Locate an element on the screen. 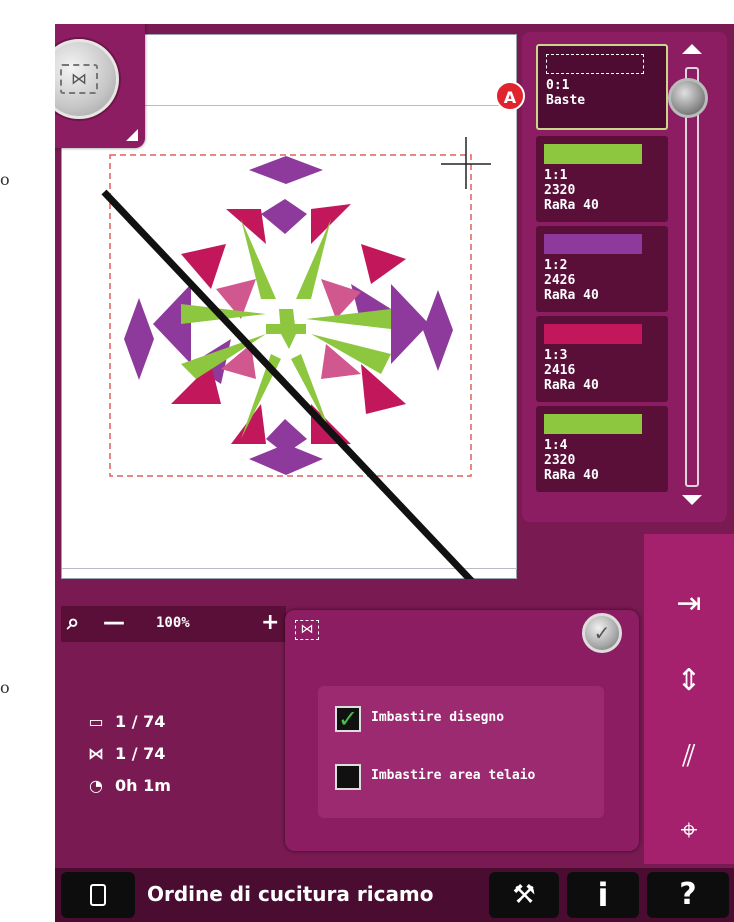 Image resolution: width=734 pixels, height=922 pixels. color-item-index: 1:2 is located at coordinates (556, 265).